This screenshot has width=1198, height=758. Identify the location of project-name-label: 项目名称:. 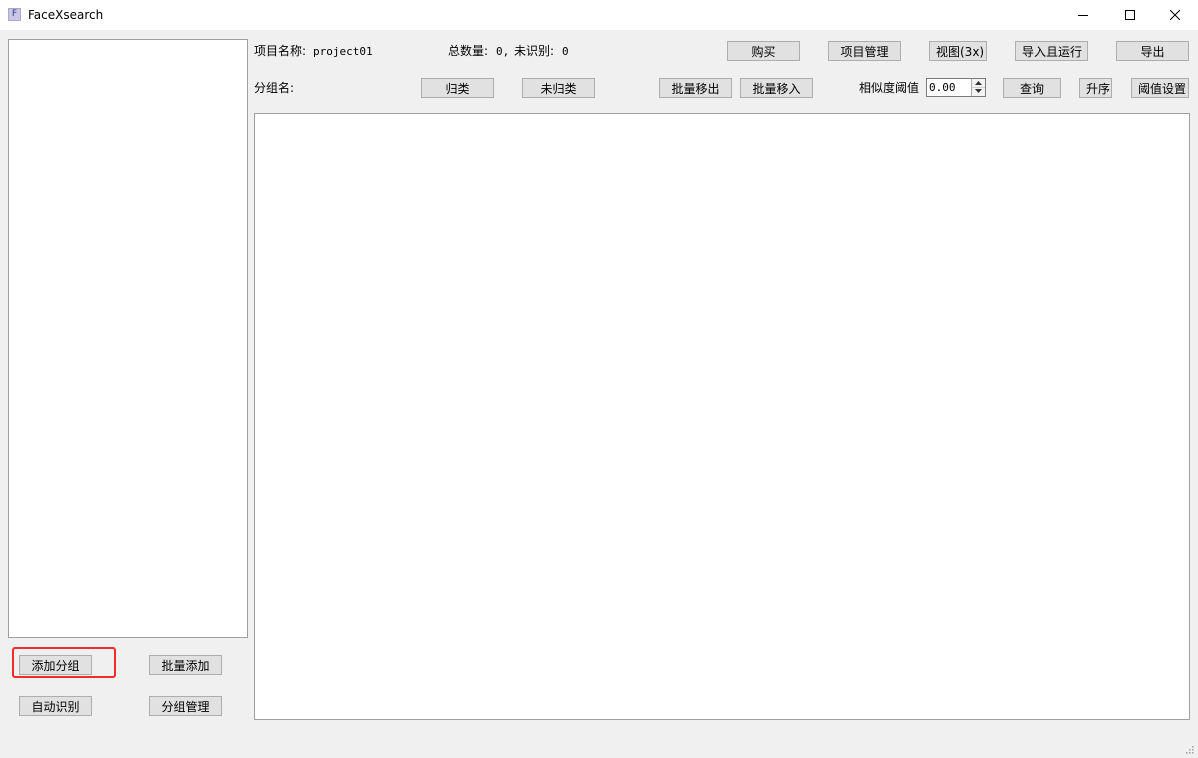
(280, 51).